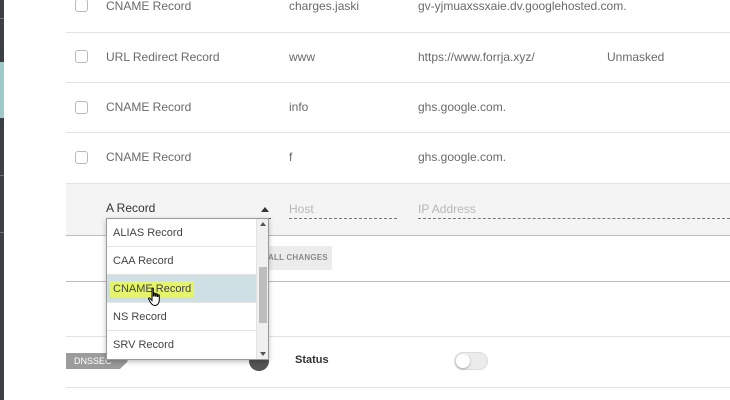  Describe the element at coordinates (188, 210) in the screenshot. I see `record-type-select: A Record` at that location.